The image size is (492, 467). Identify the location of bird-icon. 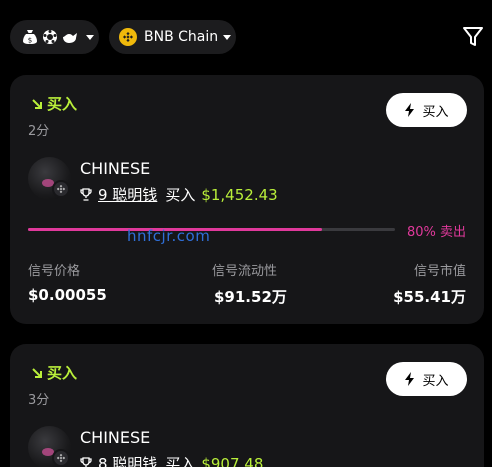
(70, 37).